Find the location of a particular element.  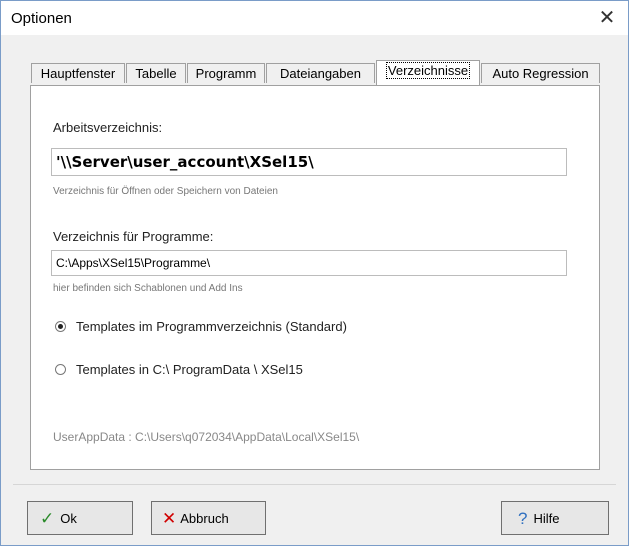

tab-label: Tabelle is located at coordinates (156, 73).